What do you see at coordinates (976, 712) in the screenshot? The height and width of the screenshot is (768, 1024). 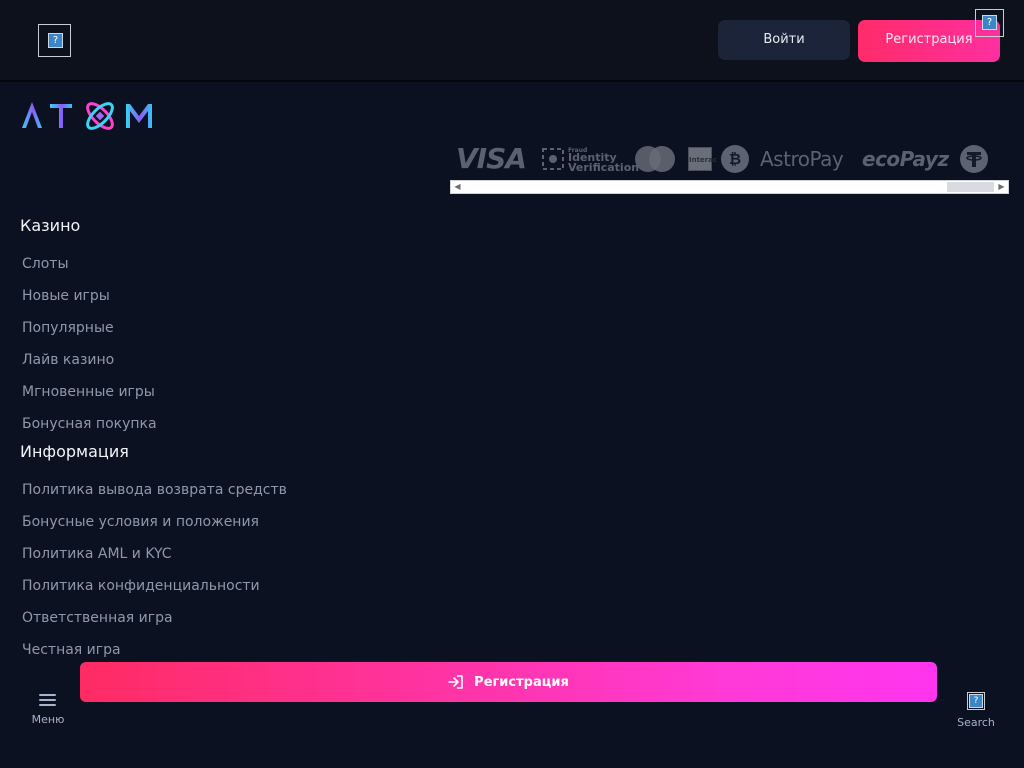 I see `search-button: ? Search` at bounding box center [976, 712].